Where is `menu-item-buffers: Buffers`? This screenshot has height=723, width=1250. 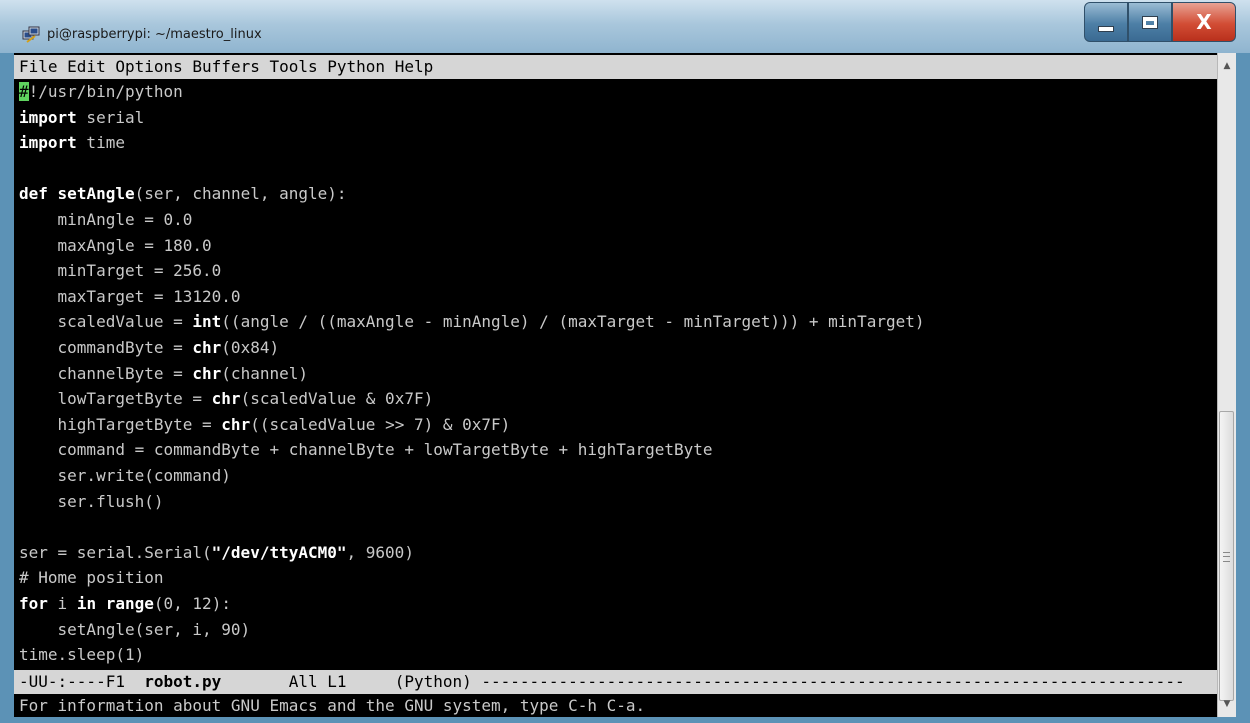 menu-item-buffers: Buffers is located at coordinates (230, 66).